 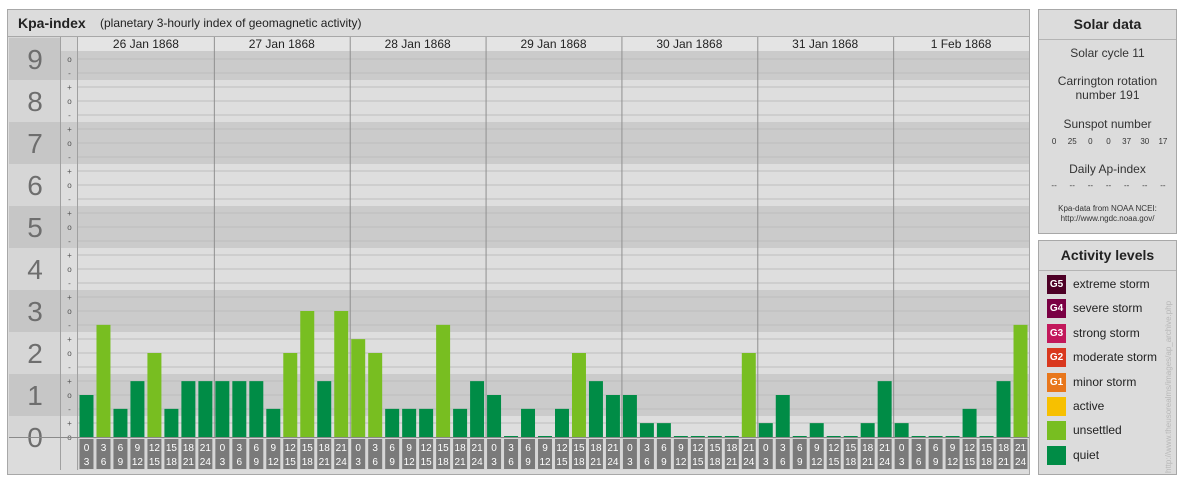 What do you see at coordinates (1127, 141) in the screenshot?
I see `sunspot-value: 37` at bounding box center [1127, 141].